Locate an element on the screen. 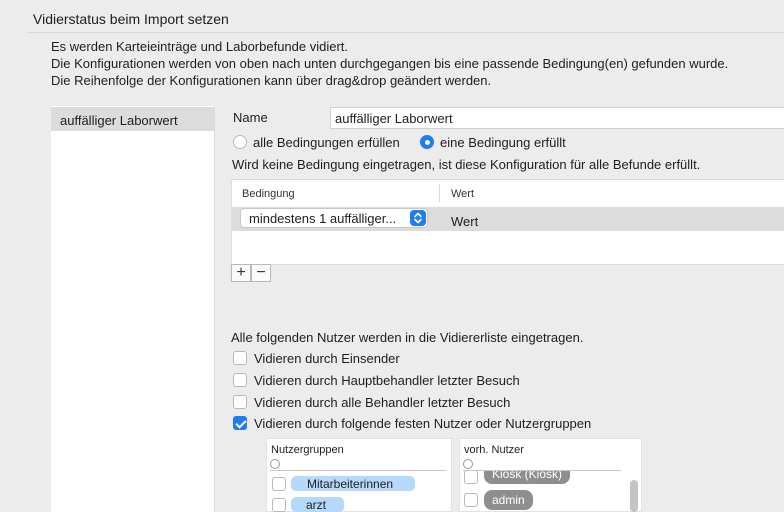 This screenshot has height=512, width=784. checkbox-feste-nutzer is located at coordinates (240, 423).